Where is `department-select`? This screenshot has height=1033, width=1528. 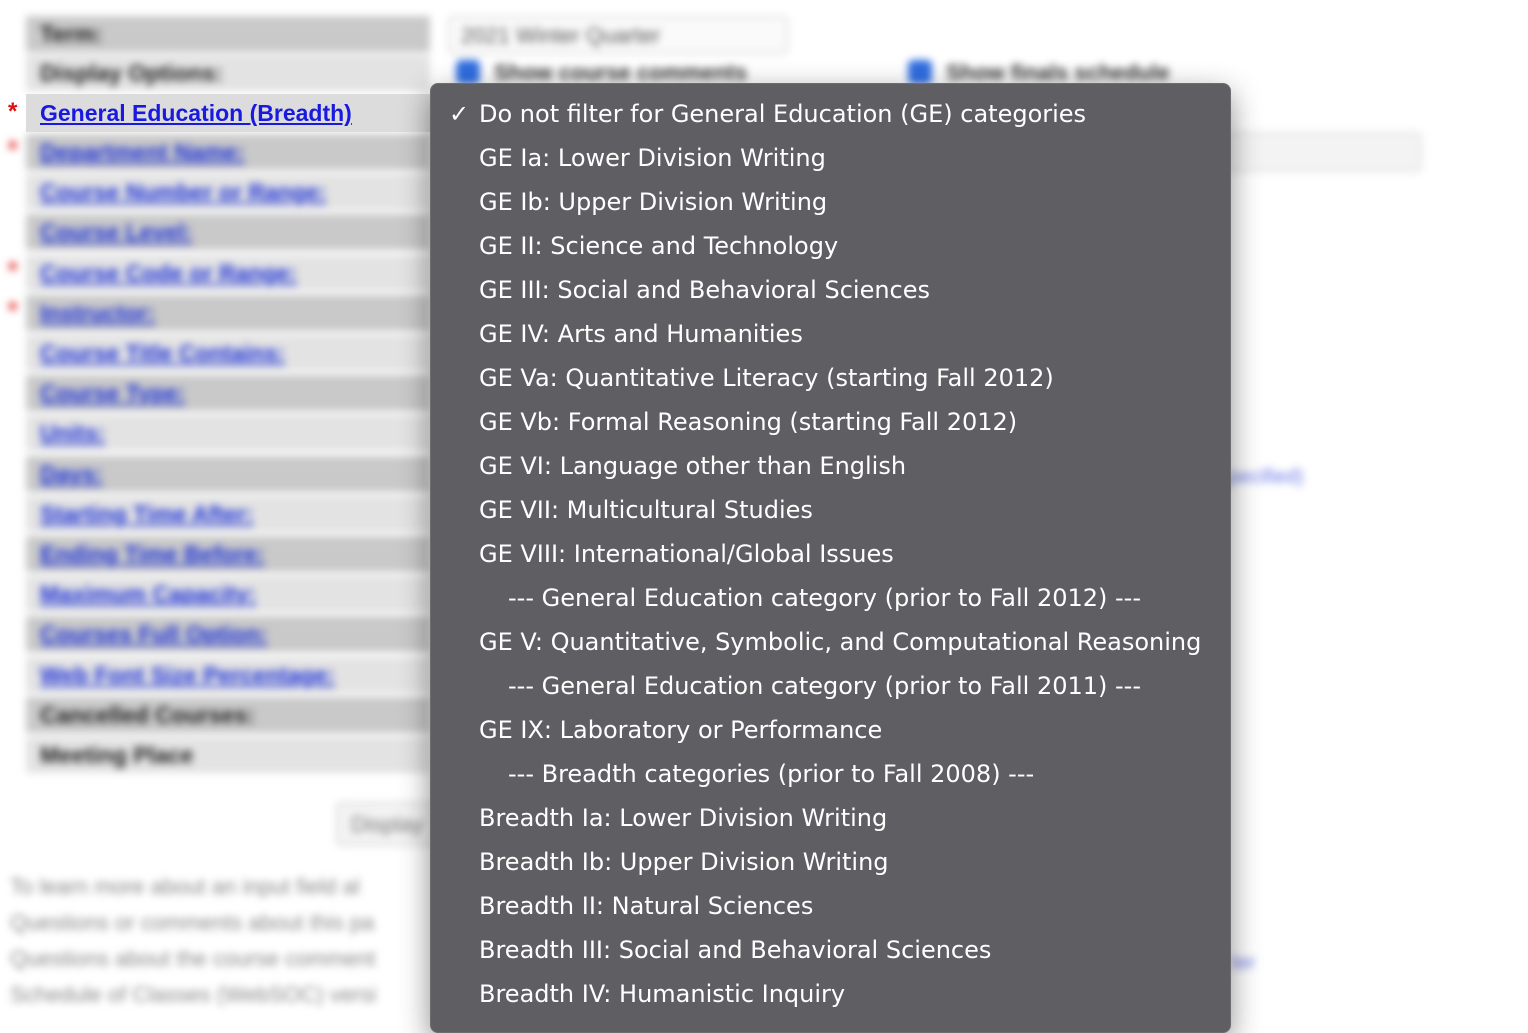 department-select is located at coordinates (1311, 152).